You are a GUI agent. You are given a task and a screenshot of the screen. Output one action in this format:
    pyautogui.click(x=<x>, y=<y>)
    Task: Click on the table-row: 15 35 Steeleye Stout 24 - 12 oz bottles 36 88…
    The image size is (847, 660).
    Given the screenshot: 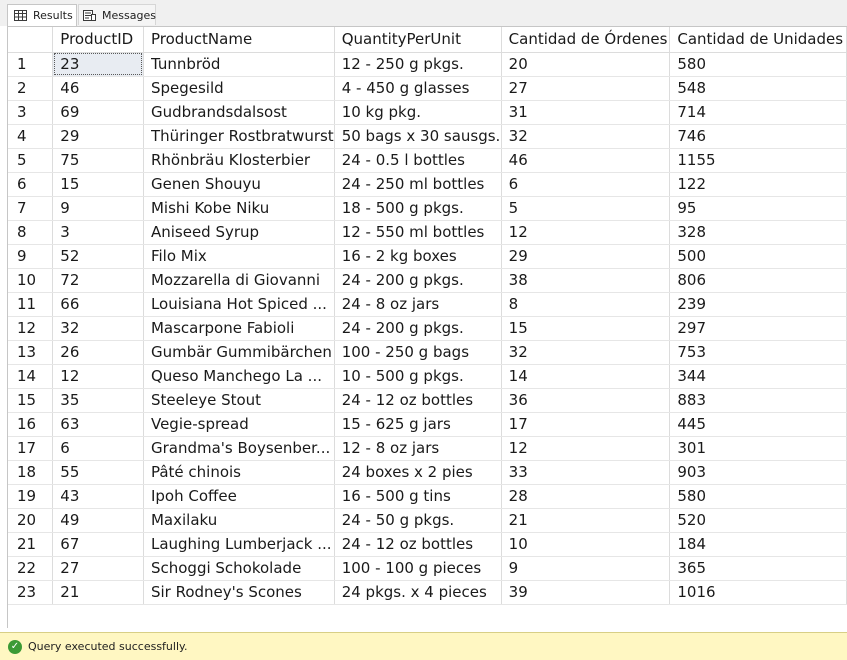 What is the action you would take?
    pyautogui.click(x=427, y=400)
    